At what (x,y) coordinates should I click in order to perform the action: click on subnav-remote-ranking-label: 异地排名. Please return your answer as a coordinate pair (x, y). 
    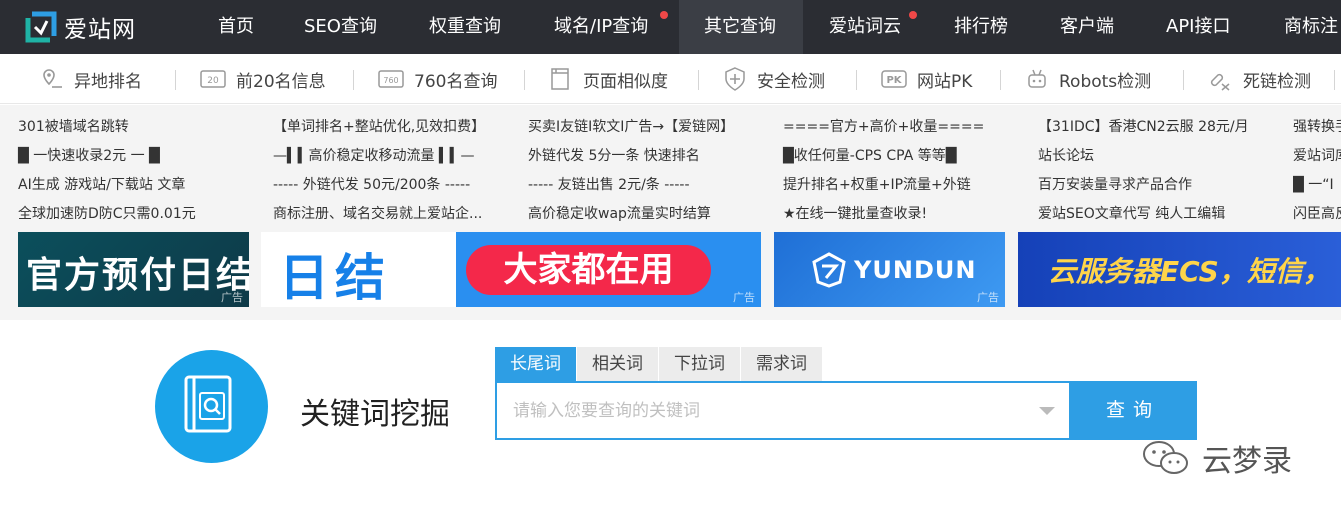
    Looking at the image, I should click on (108, 81).